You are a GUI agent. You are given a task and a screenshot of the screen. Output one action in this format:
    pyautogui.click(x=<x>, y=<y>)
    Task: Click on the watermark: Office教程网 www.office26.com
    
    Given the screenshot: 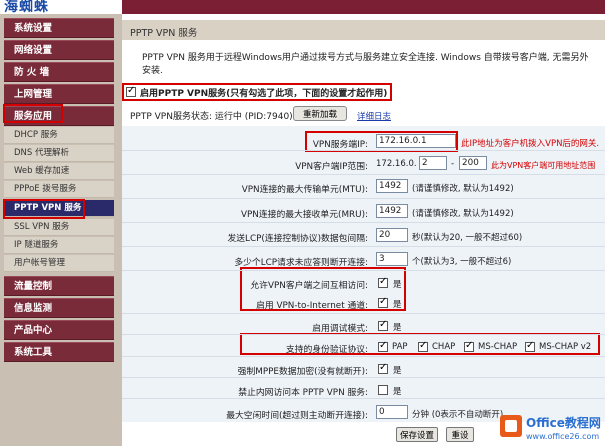 What is the action you would take?
    pyautogui.click(x=552, y=429)
    